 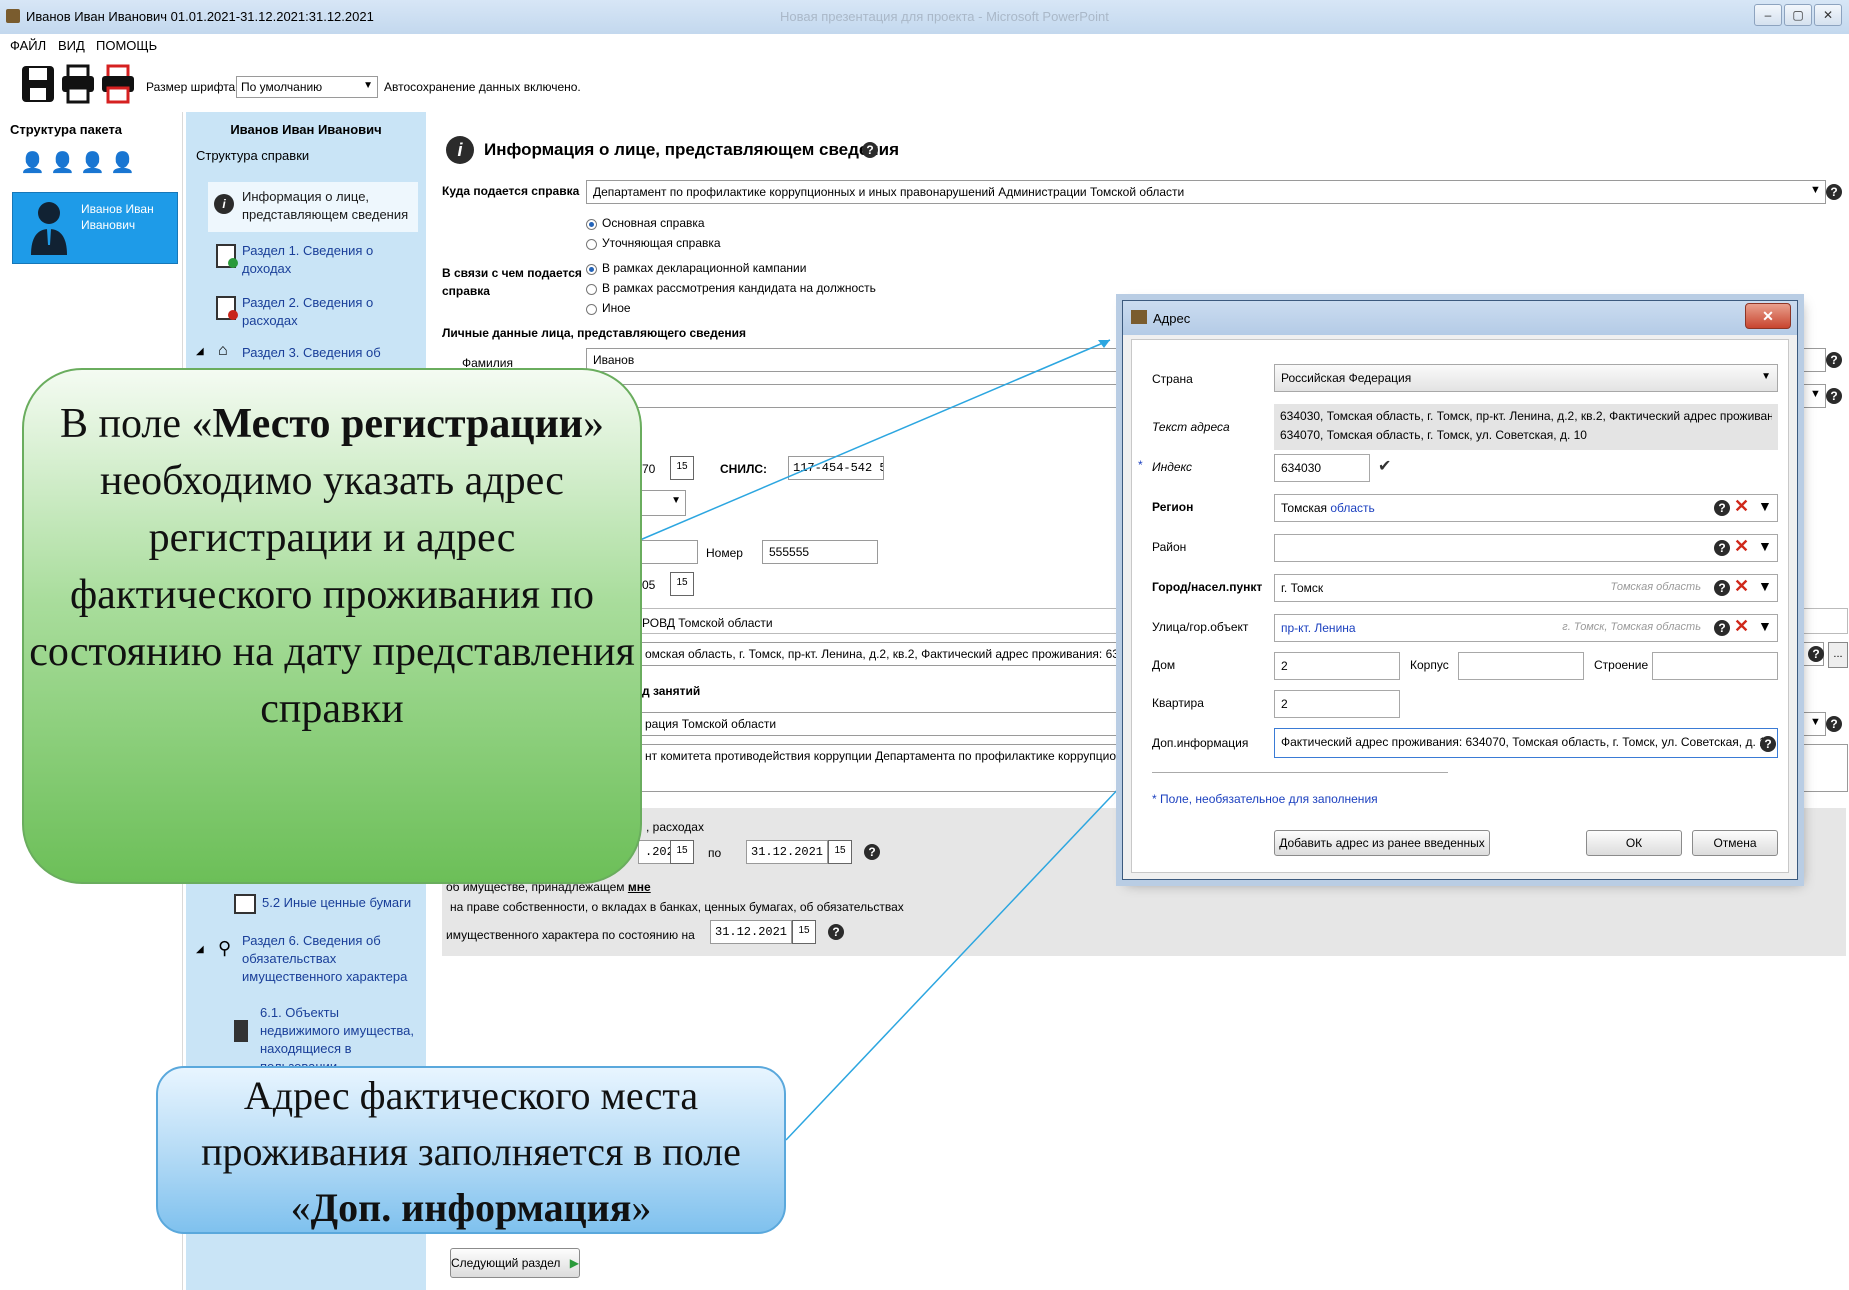 I want to click on divider, so click(x=1300, y=772).